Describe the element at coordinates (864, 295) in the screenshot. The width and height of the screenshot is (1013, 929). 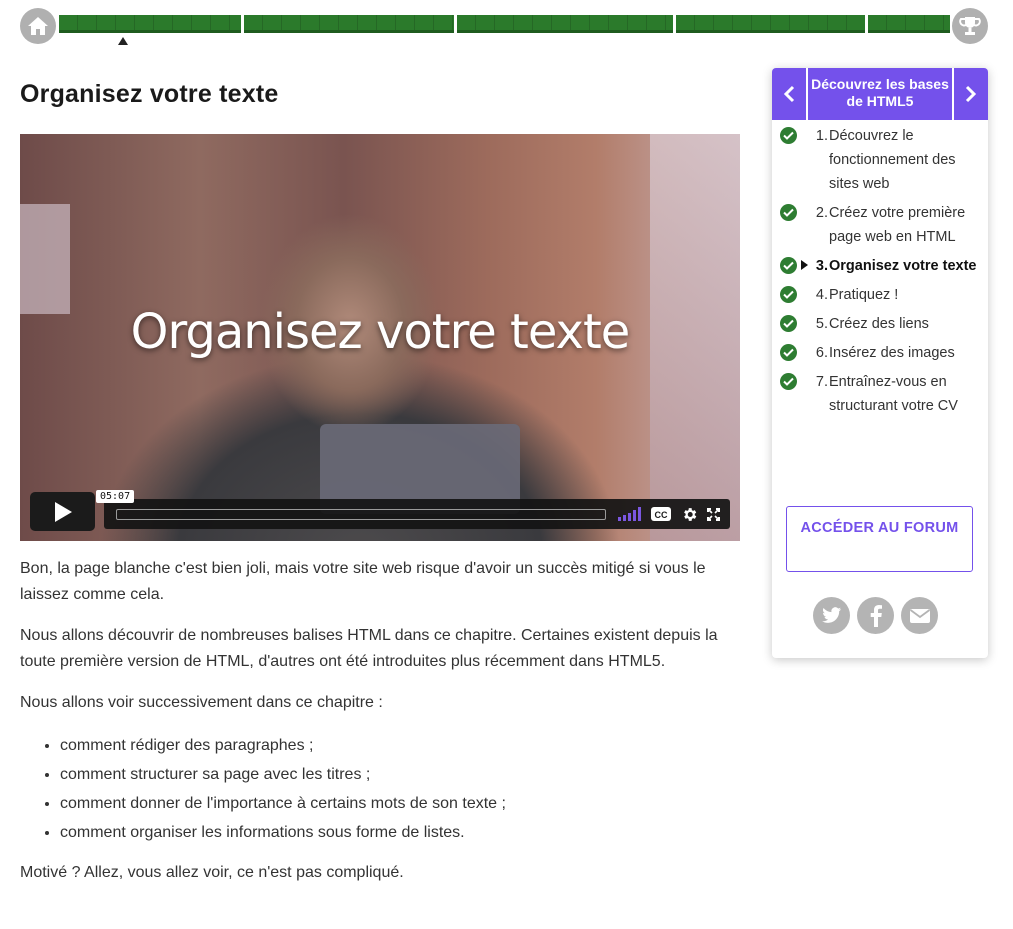
I see `chapter-label: Pratiquez !` at that location.